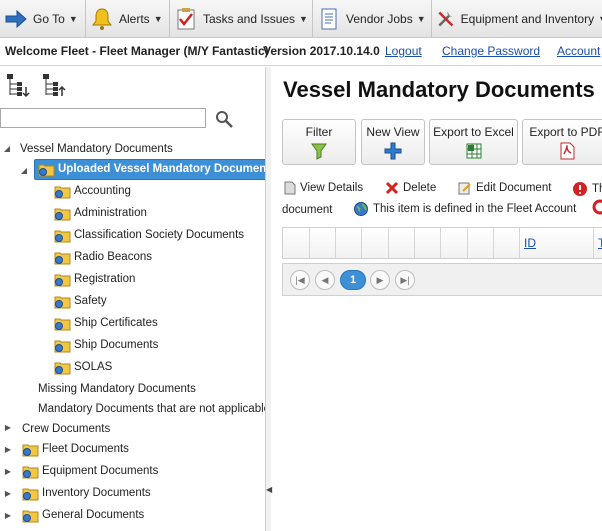 The image size is (602, 531). Describe the element at coordinates (16, 18) in the screenshot. I see `arrow-right-icon` at that location.